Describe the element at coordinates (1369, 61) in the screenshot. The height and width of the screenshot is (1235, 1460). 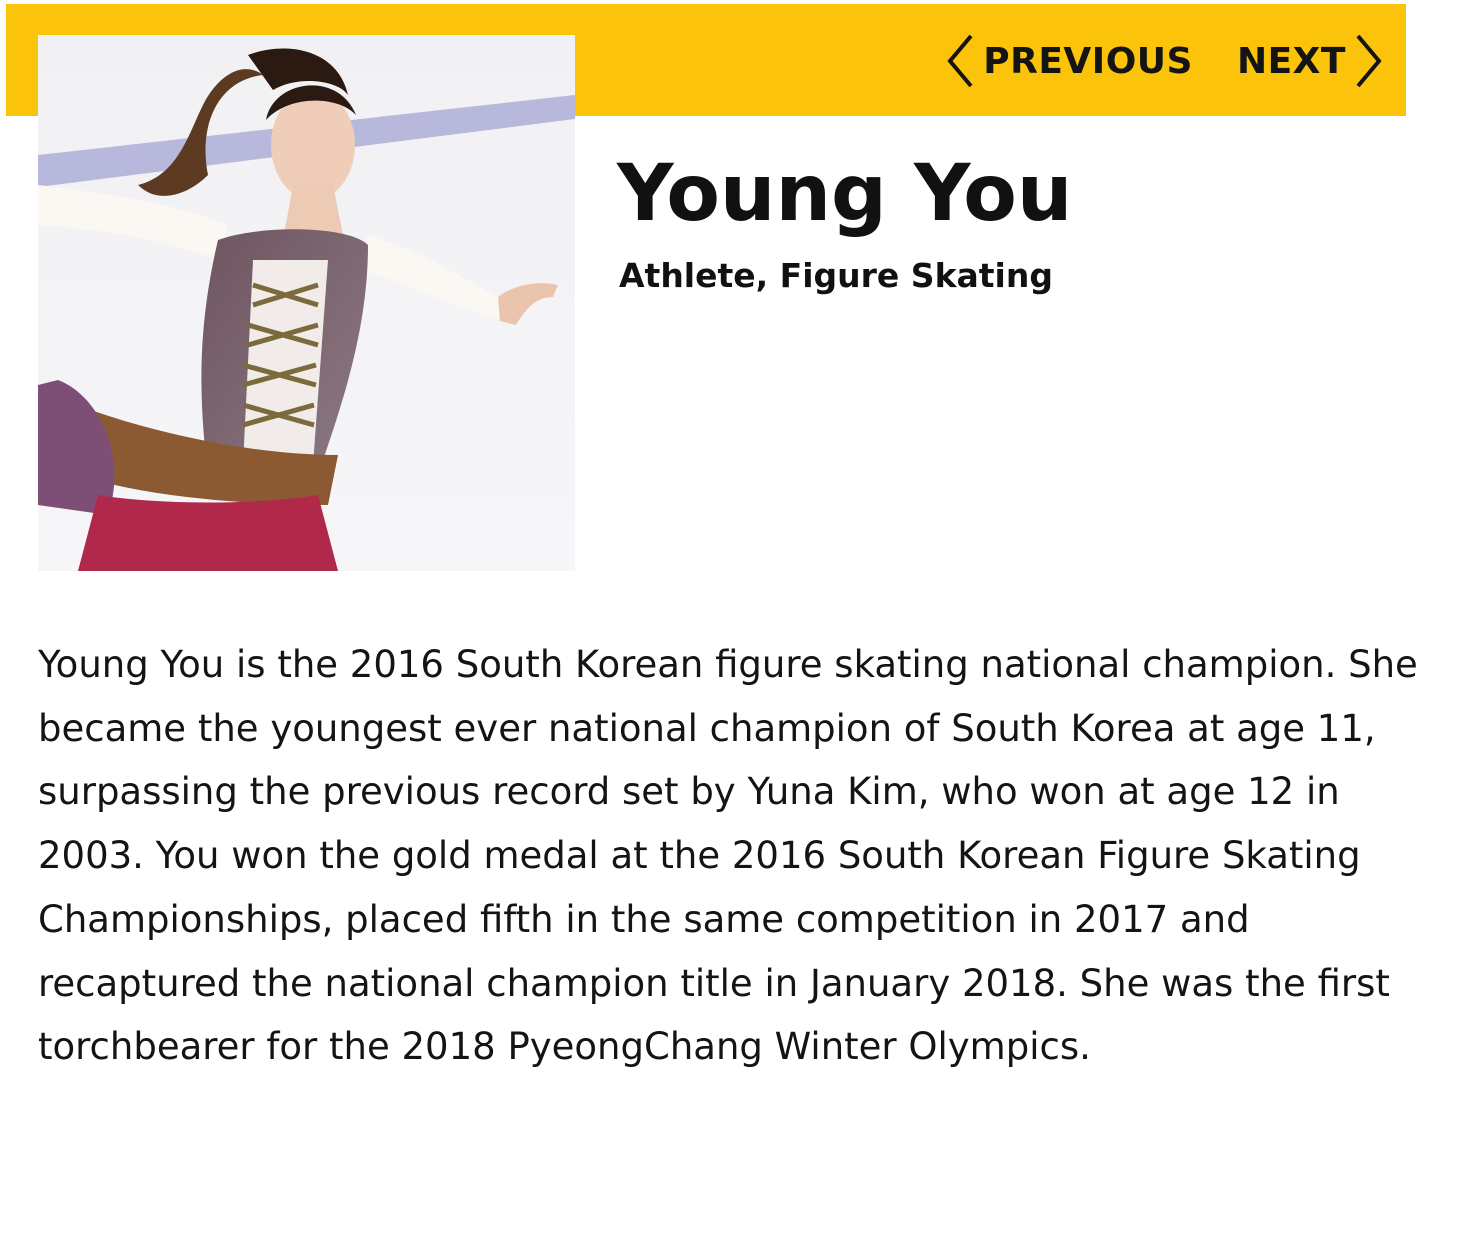
I see `chevron-right-icon` at that location.